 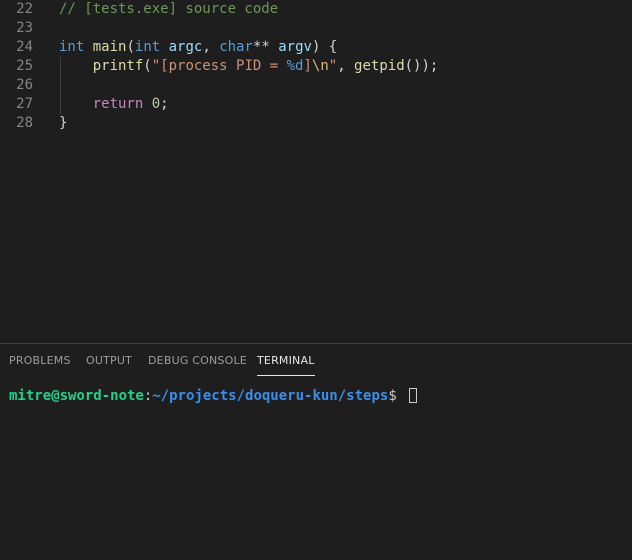 I want to click on line-number: 27, so click(x=24, y=104).